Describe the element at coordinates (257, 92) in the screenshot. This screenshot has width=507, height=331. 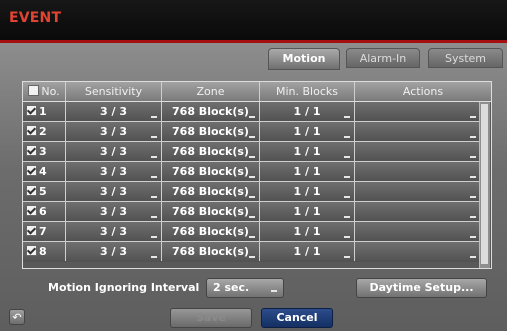
I see `table-header: No. Sensitivity Zone Min. Blocks Actions` at that location.